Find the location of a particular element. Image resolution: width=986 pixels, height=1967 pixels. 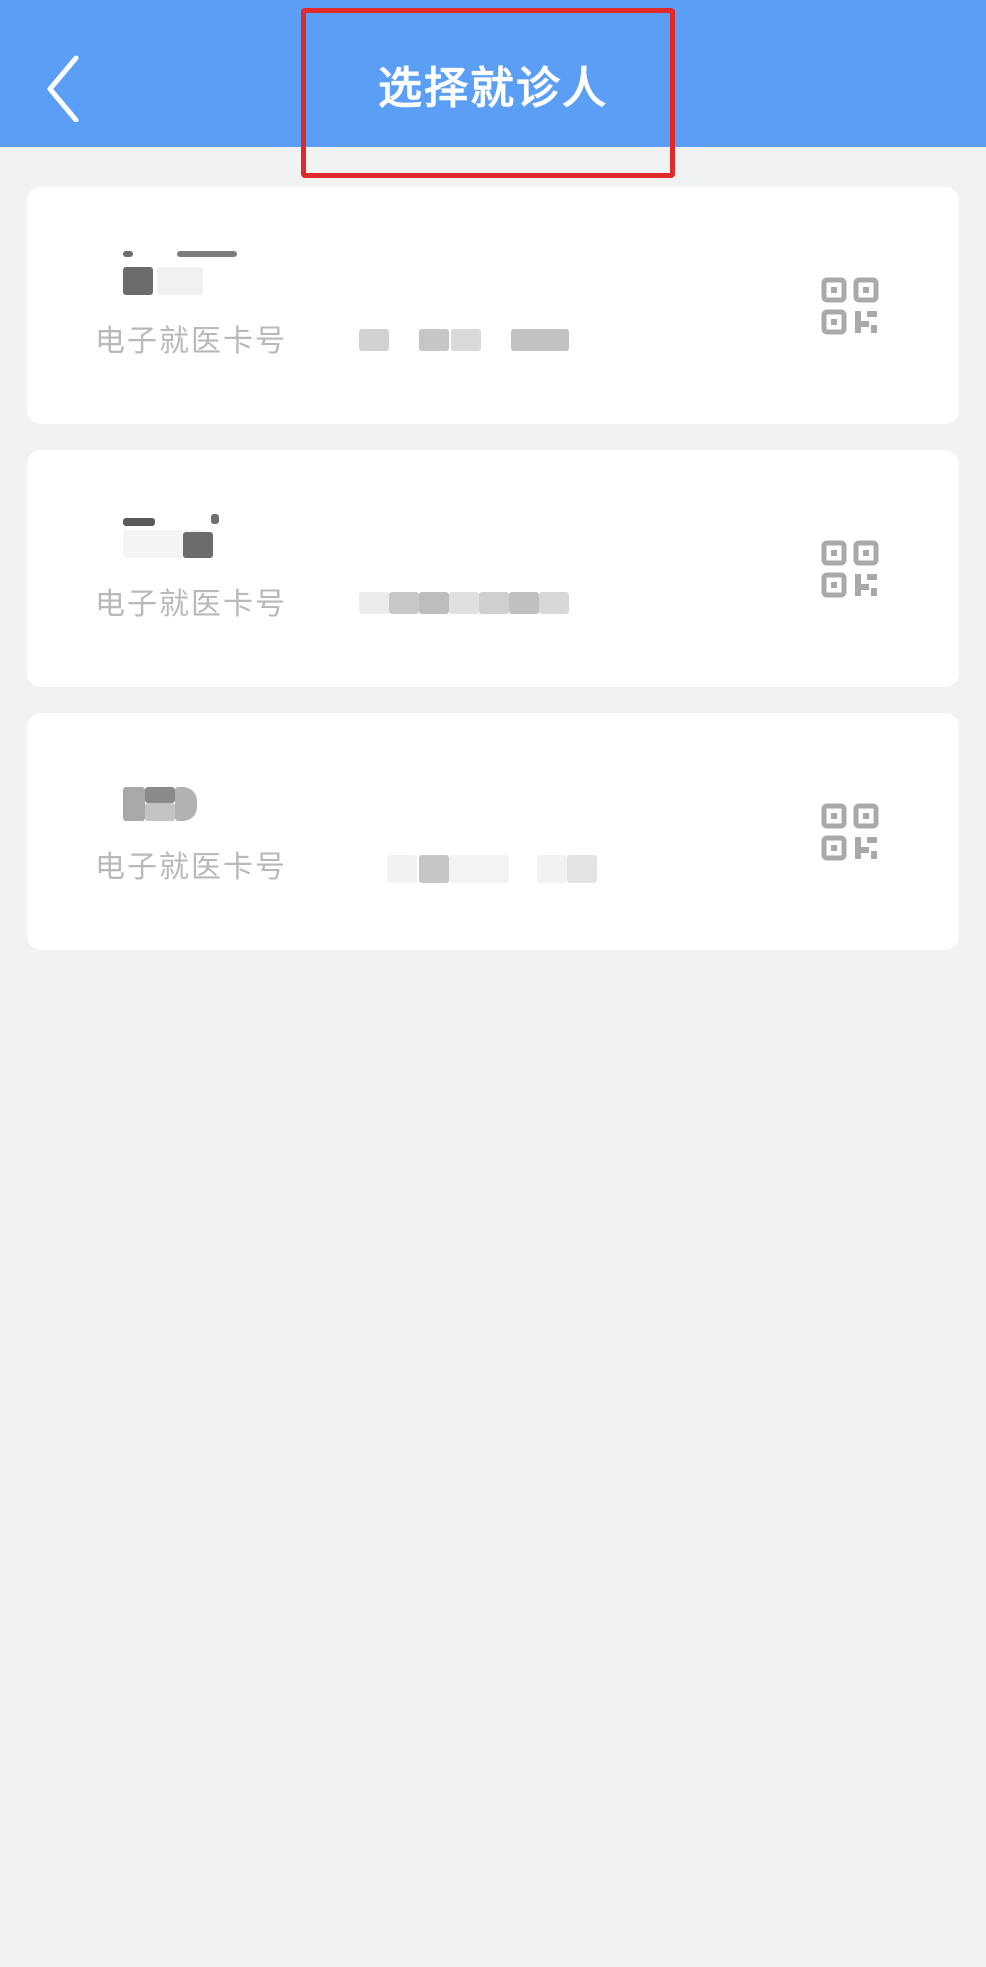

page-title: 选择就诊人 is located at coordinates (493, 88).